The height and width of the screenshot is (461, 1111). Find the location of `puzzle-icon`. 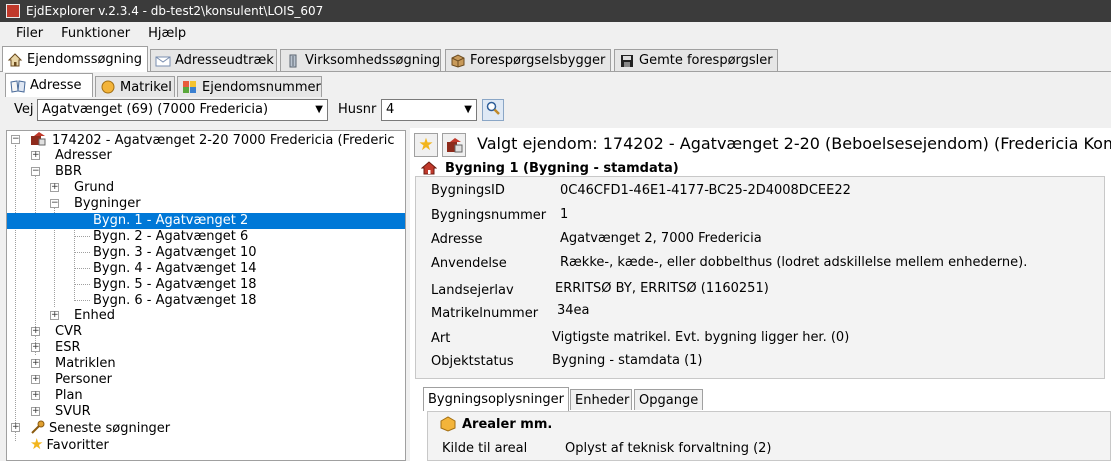

puzzle-icon is located at coordinates (190, 87).